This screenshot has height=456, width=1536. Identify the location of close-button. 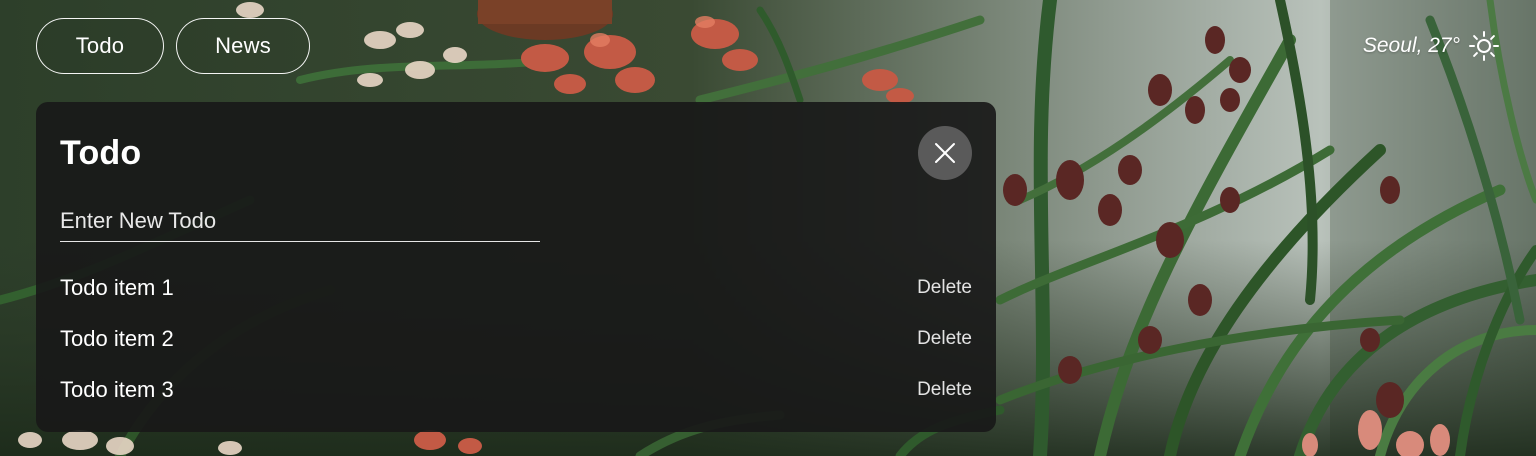
(945, 153).